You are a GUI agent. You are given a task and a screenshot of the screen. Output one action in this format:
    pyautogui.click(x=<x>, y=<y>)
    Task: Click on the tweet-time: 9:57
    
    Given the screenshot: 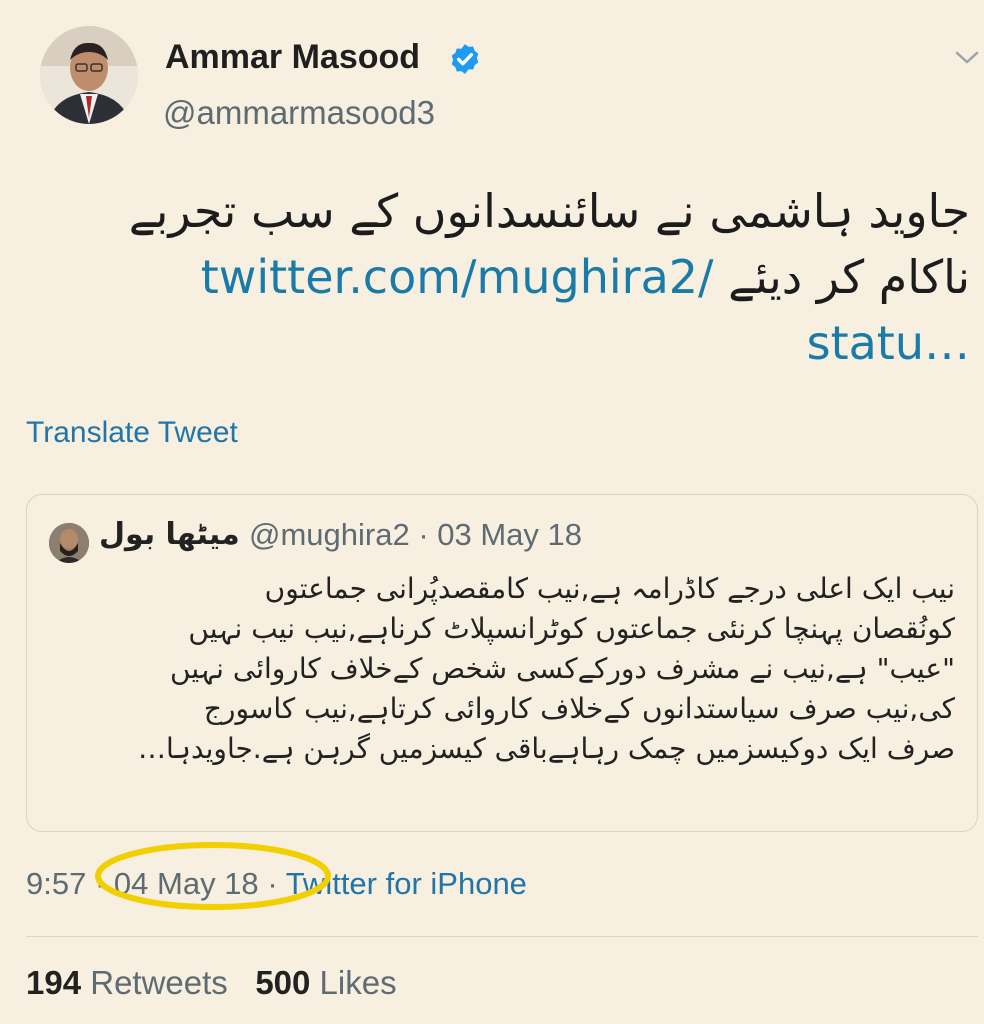 What is the action you would take?
    pyautogui.click(x=56, y=883)
    